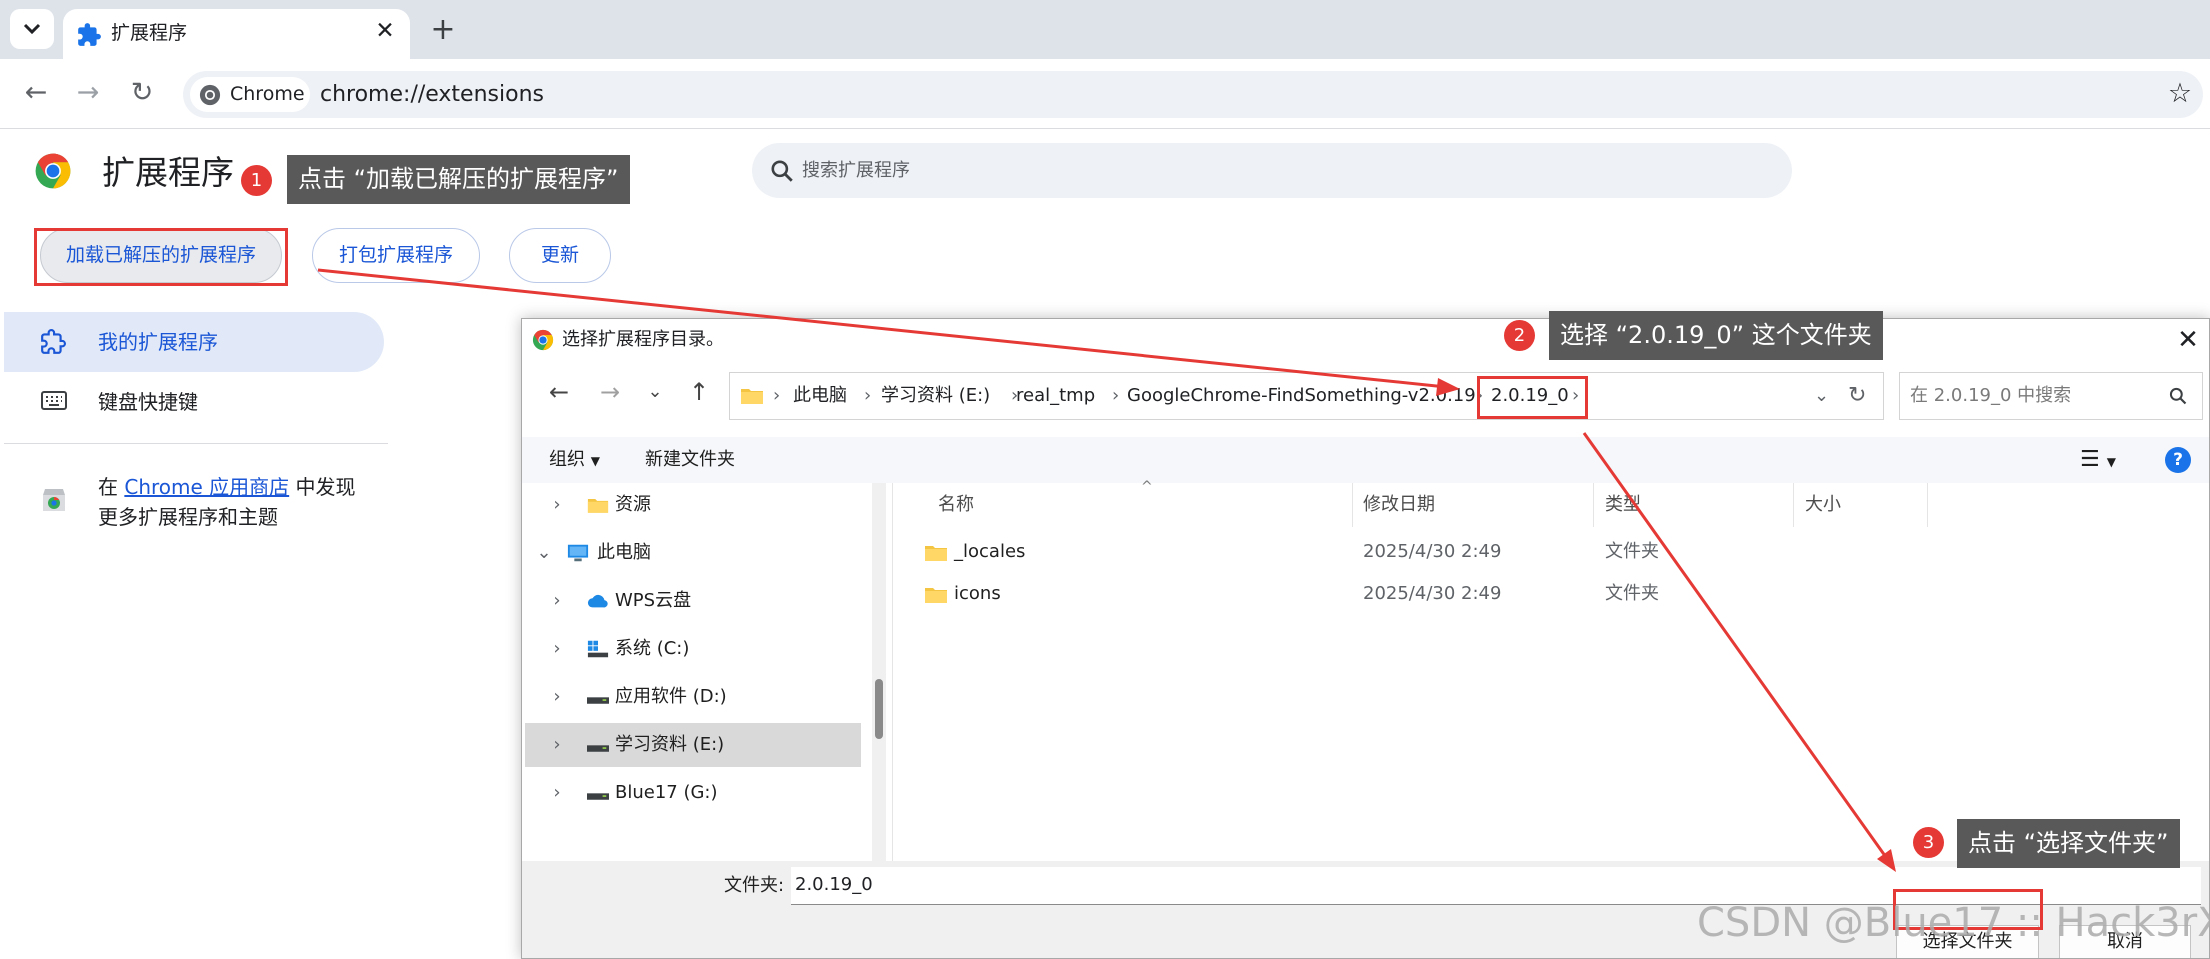 Image resolution: width=2210 pixels, height=959 pixels. What do you see at coordinates (544, 553) in the screenshot?
I see `collapse-chevron-icon: ⌄` at bounding box center [544, 553].